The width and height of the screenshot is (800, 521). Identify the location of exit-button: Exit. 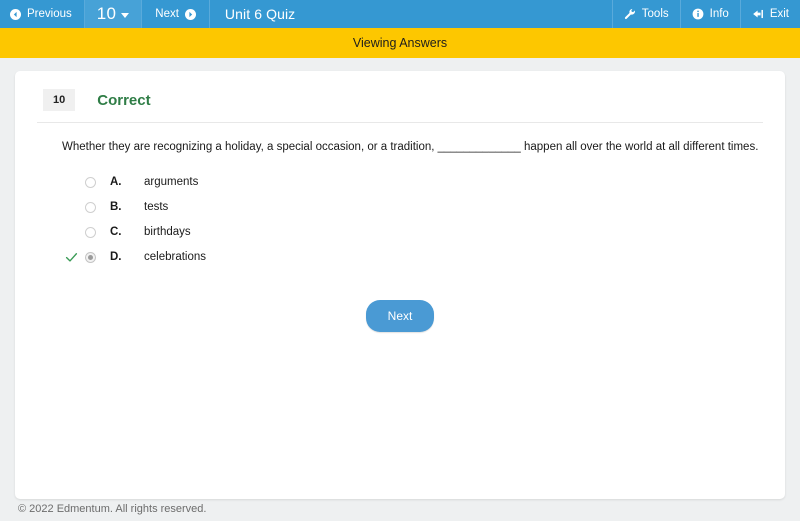
(769, 14).